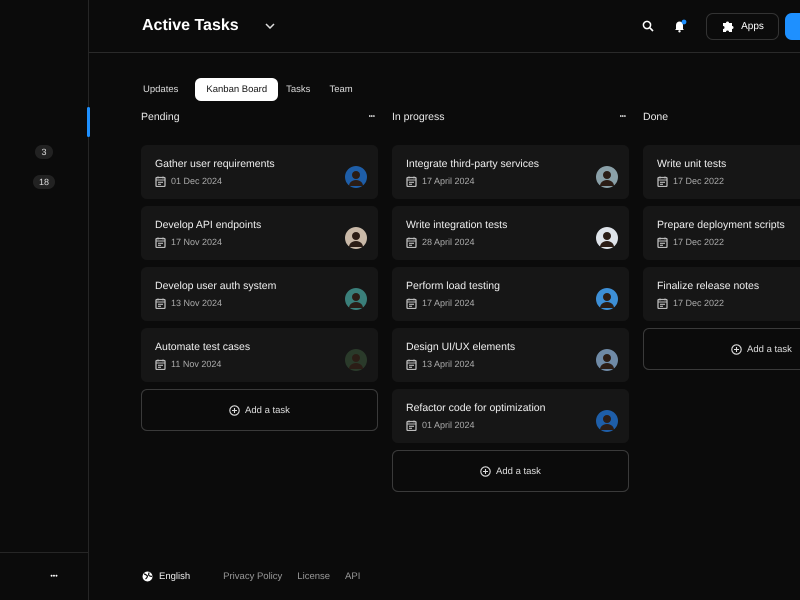  Describe the element at coordinates (160, 117) in the screenshot. I see `column-title: Pending` at that location.